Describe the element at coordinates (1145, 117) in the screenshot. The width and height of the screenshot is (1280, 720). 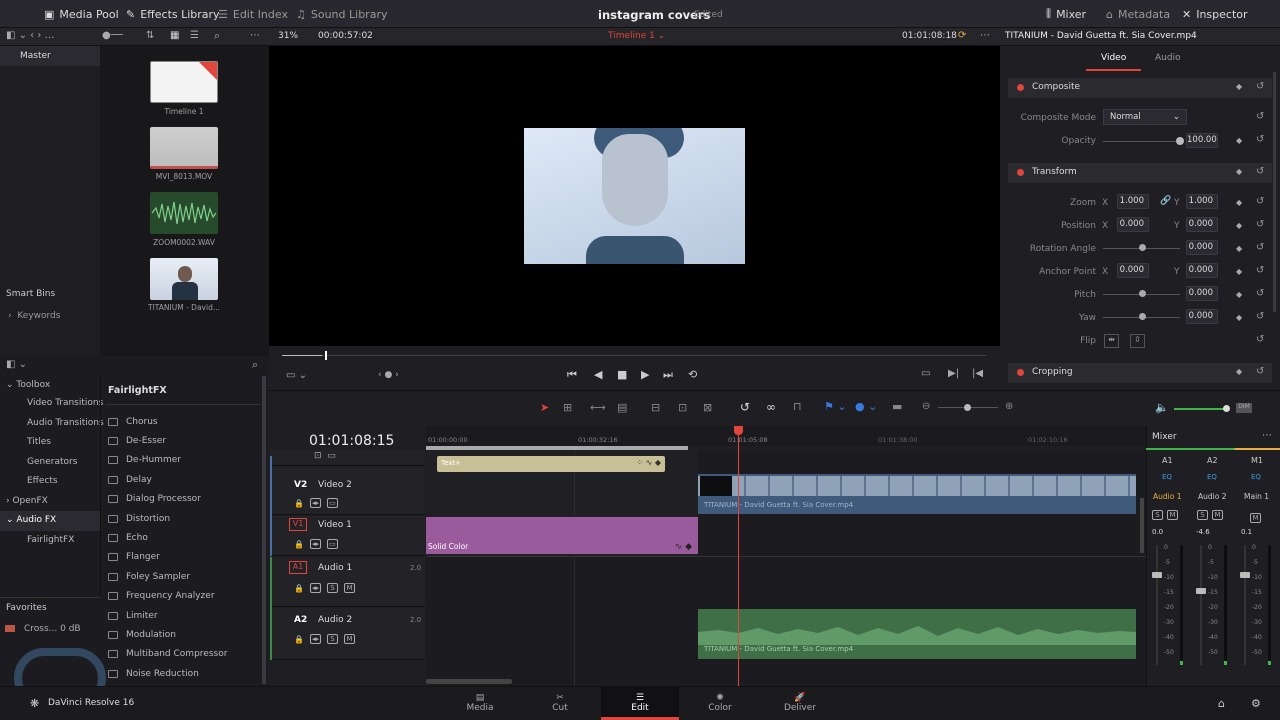
I see `composite-mode-dropdown: Normal ⌄` at that location.